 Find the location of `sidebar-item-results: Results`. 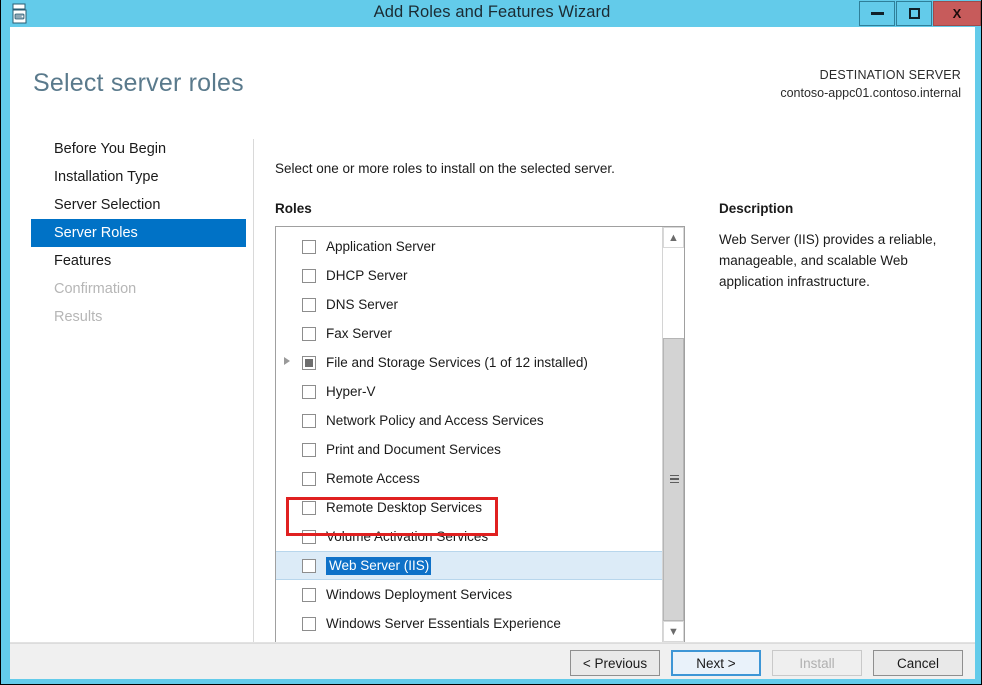

sidebar-item-results: Results is located at coordinates (78, 317).